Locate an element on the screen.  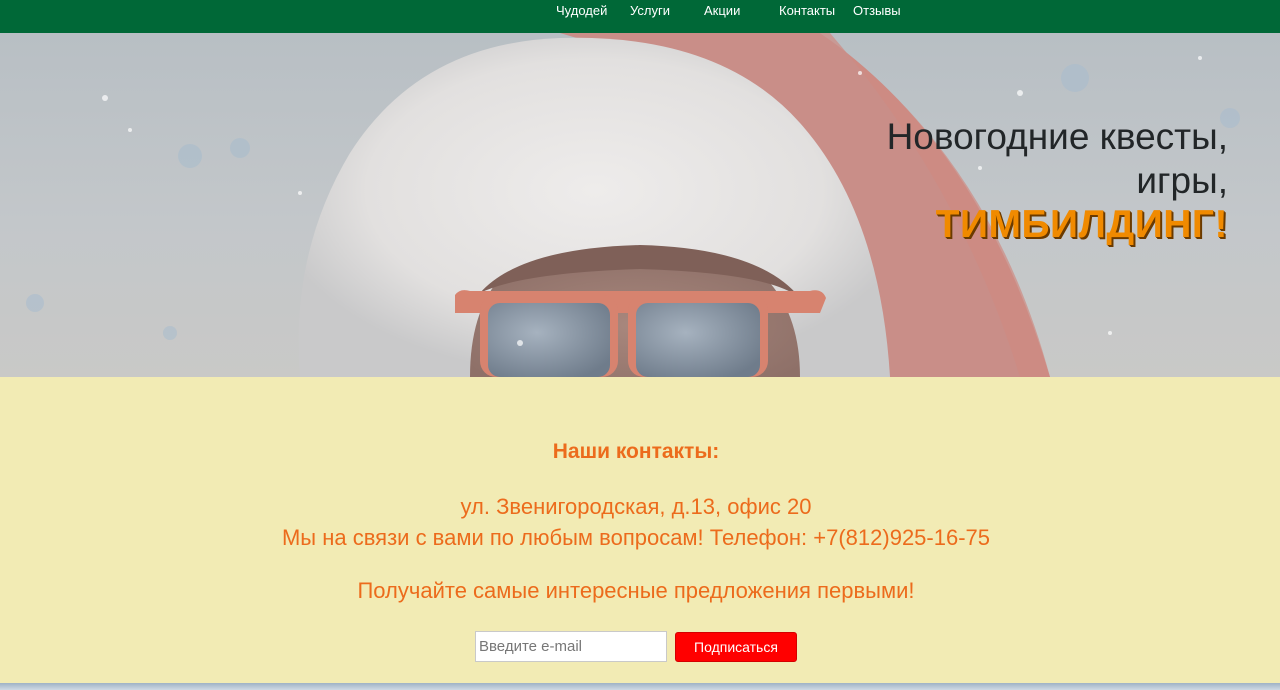
nav-item-services: Услуги is located at coordinates (650, 10).